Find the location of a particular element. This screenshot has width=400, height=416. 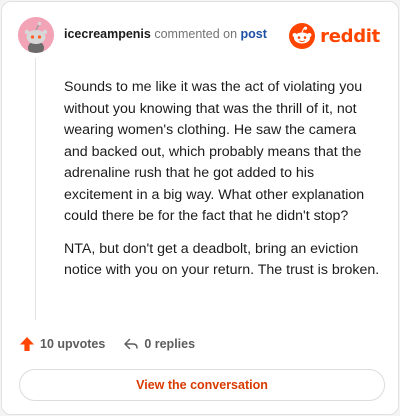

reply-button: 0 replies is located at coordinates (159, 344).